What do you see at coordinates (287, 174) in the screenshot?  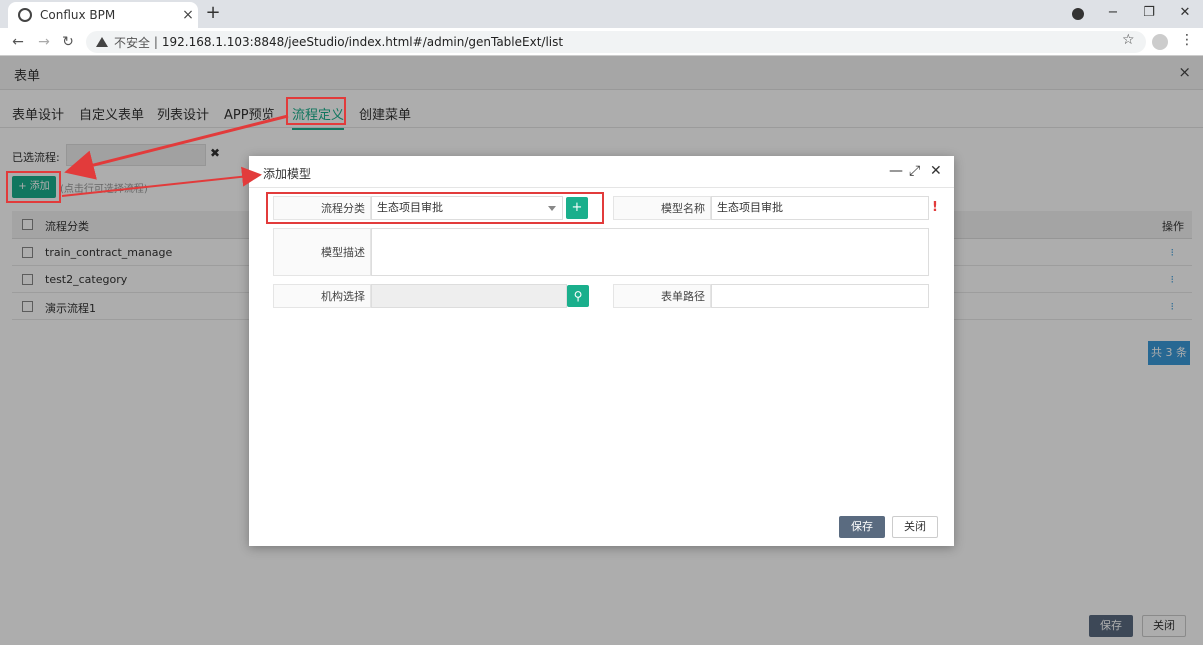 I see `dialog-title: 添加模型` at bounding box center [287, 174].